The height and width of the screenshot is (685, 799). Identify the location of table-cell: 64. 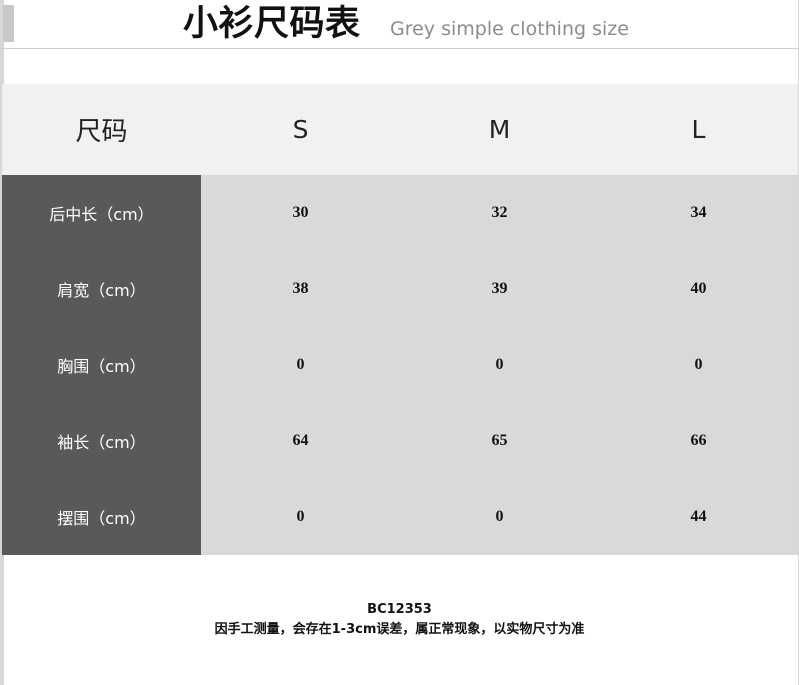
(300, 441).